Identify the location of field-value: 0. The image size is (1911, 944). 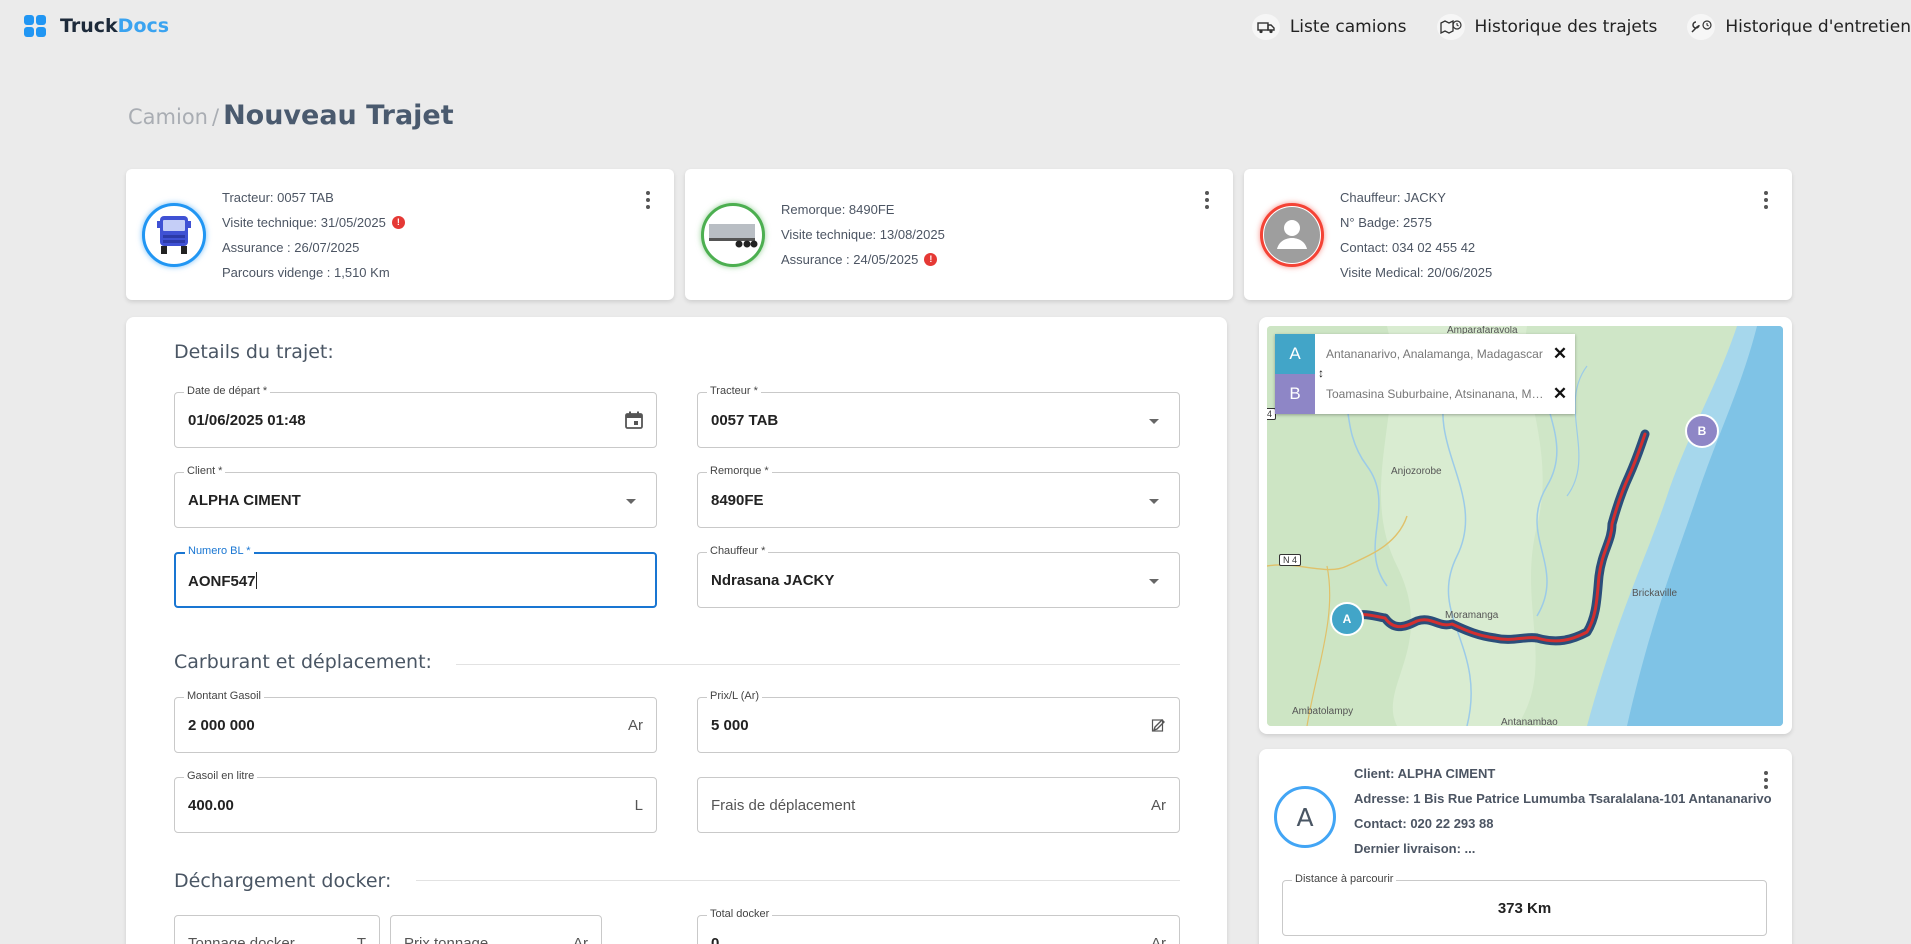
(715, 939).